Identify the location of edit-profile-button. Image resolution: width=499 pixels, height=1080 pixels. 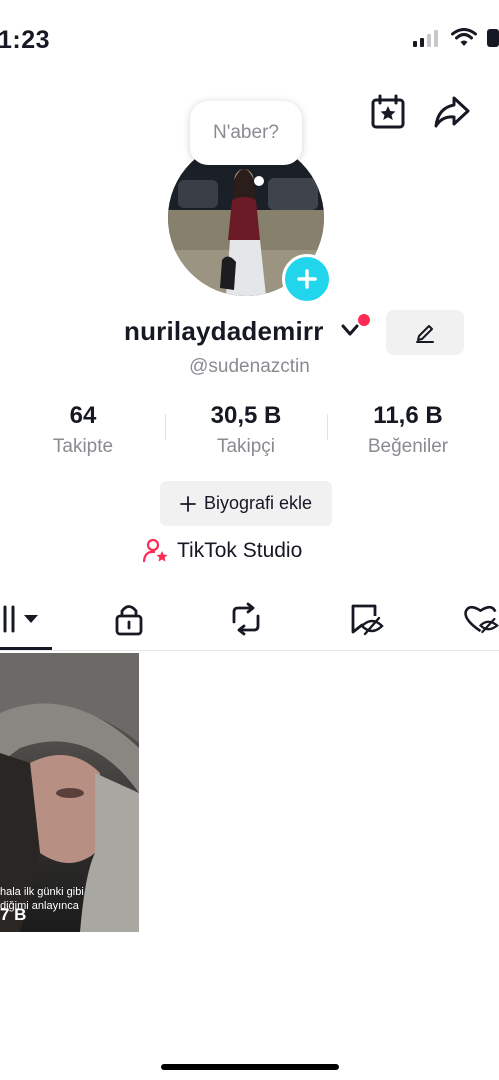
(425, 332).